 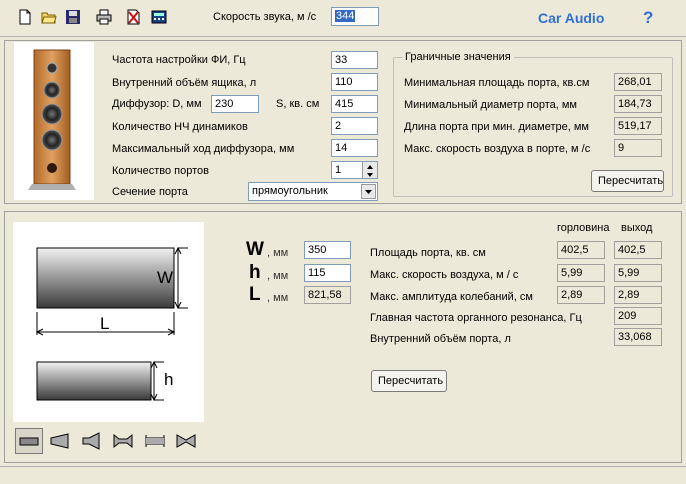 What do you see at coordinates (369, 174) in the screenshot?
I see `spinner-down-button` at bounding box center [369, 174].